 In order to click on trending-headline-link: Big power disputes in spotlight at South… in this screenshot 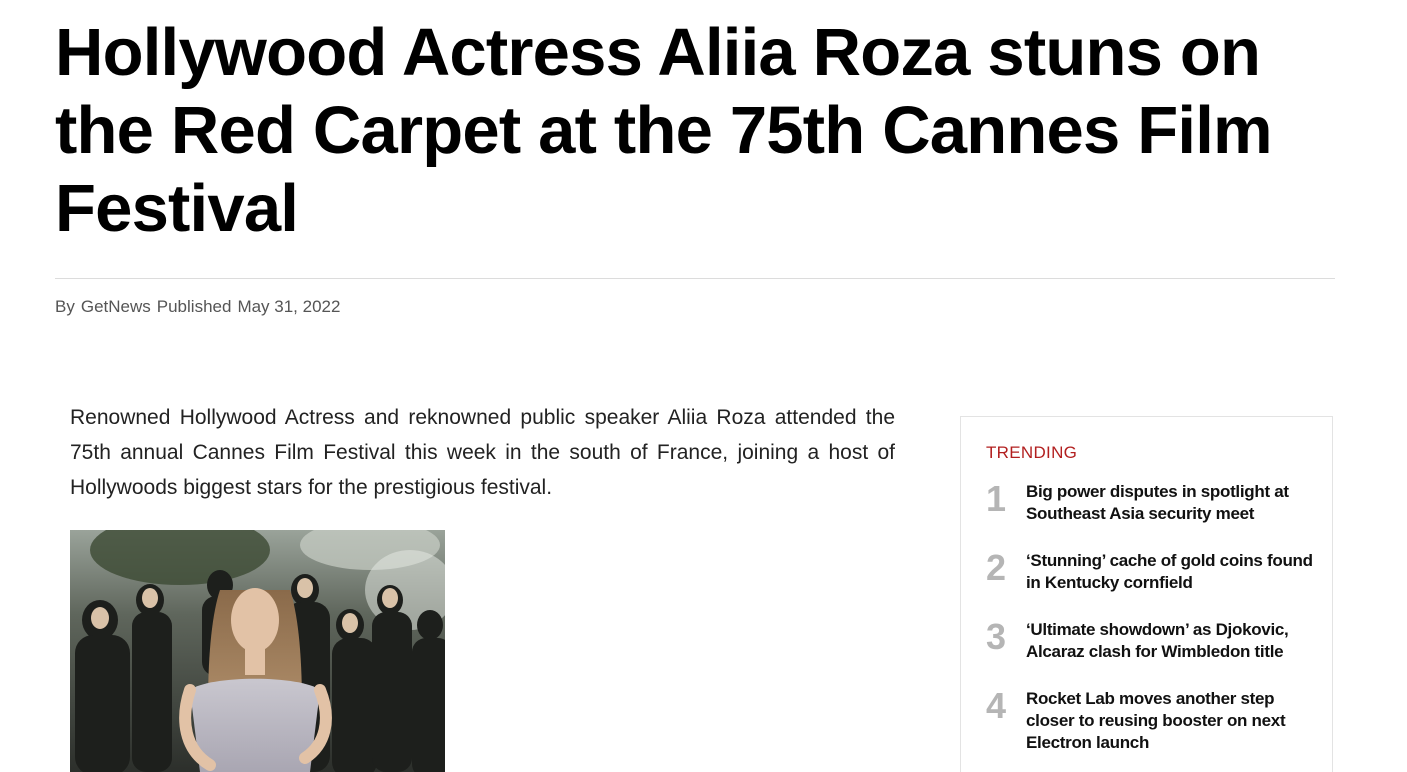, I will do `click(1171, 503)`.